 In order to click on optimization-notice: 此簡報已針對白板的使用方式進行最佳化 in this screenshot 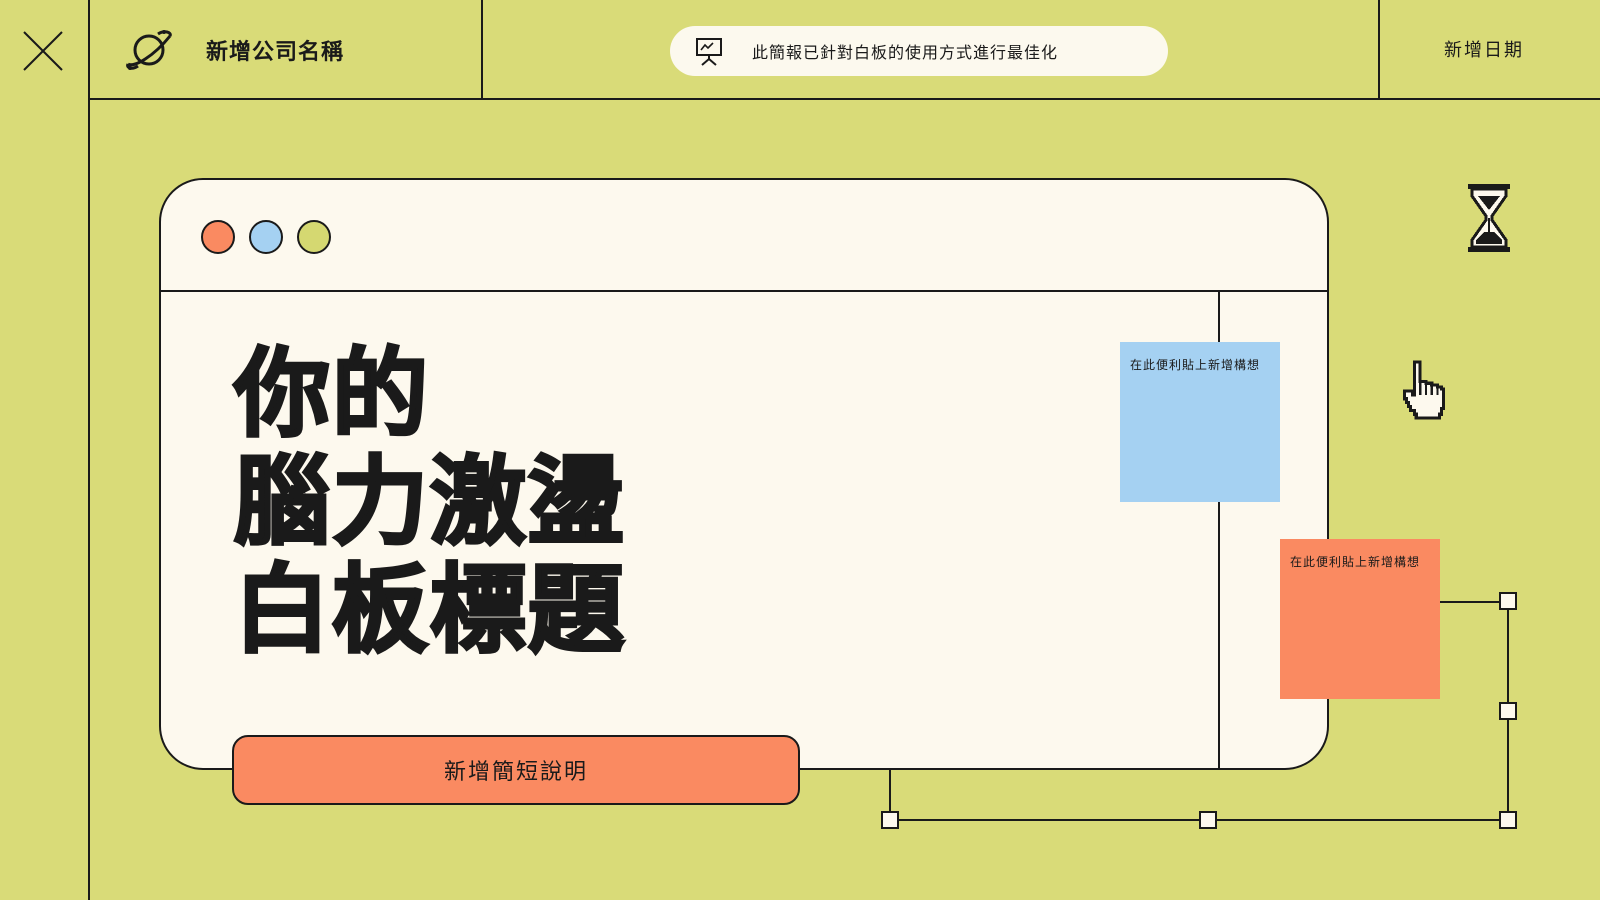, I will do `click(919, 51)`.